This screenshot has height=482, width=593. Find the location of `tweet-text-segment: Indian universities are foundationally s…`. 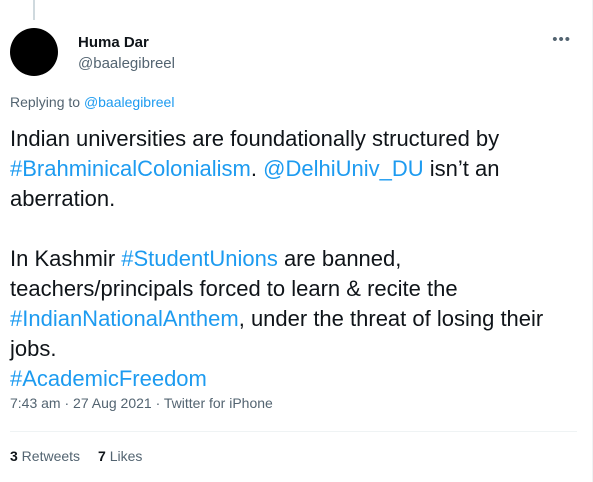

tweet-text-segment: Indian universities are foundationally s… is located at coordinates (255, 138).